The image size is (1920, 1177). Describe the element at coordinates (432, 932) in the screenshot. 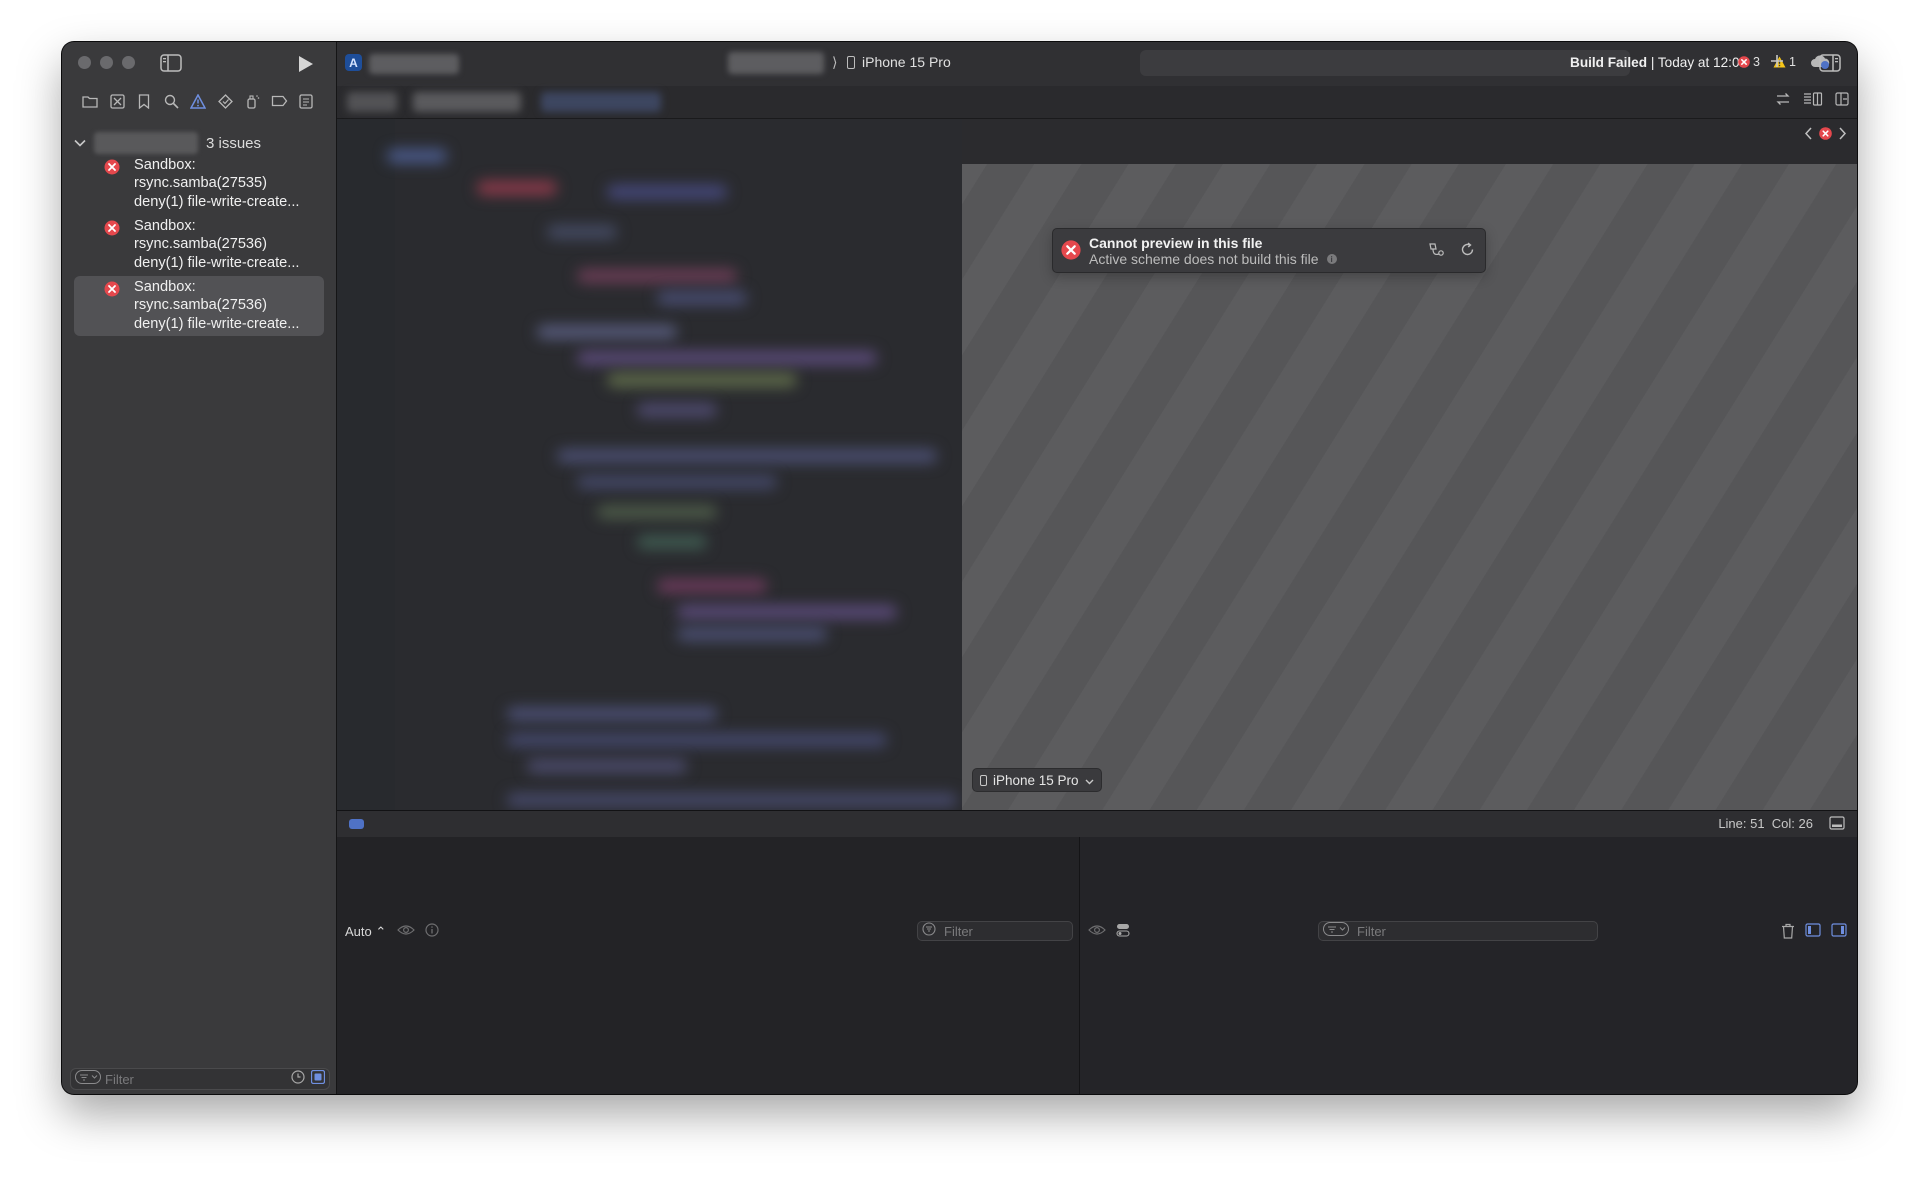

I see `info-icon` at that location.